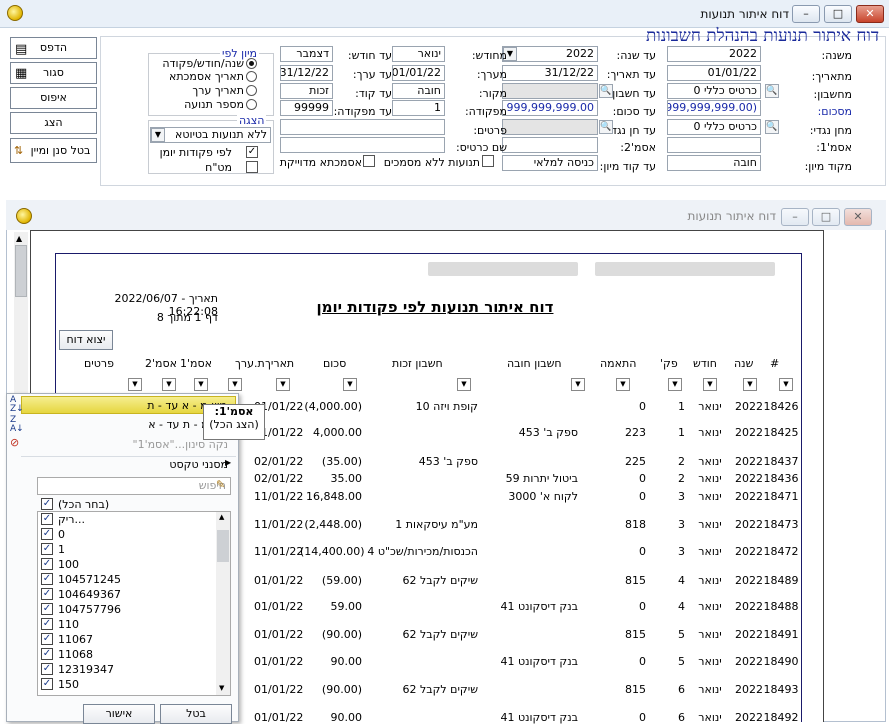 The width and height of the screenshot is (889, 724). I want to click on filter-match-button: ▼, so click(623, 384).